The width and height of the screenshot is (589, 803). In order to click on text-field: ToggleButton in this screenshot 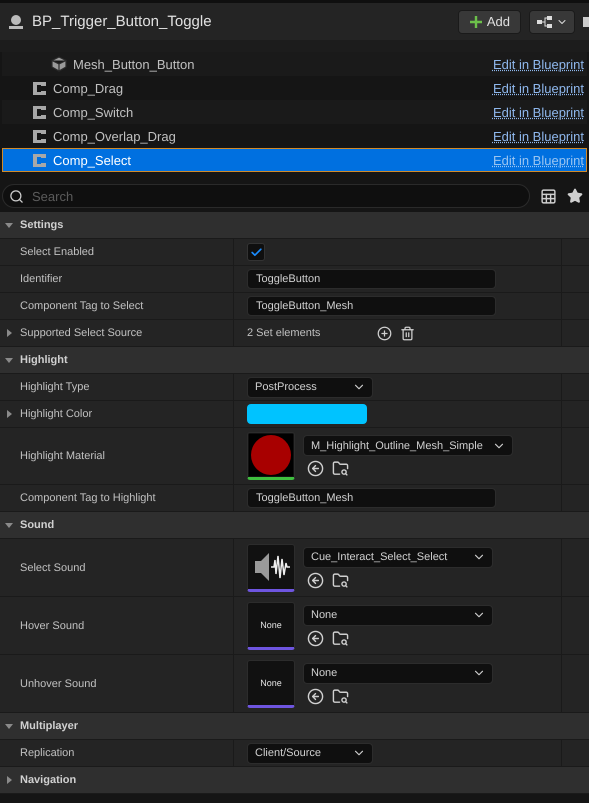, I will do `click(371, 279)`.